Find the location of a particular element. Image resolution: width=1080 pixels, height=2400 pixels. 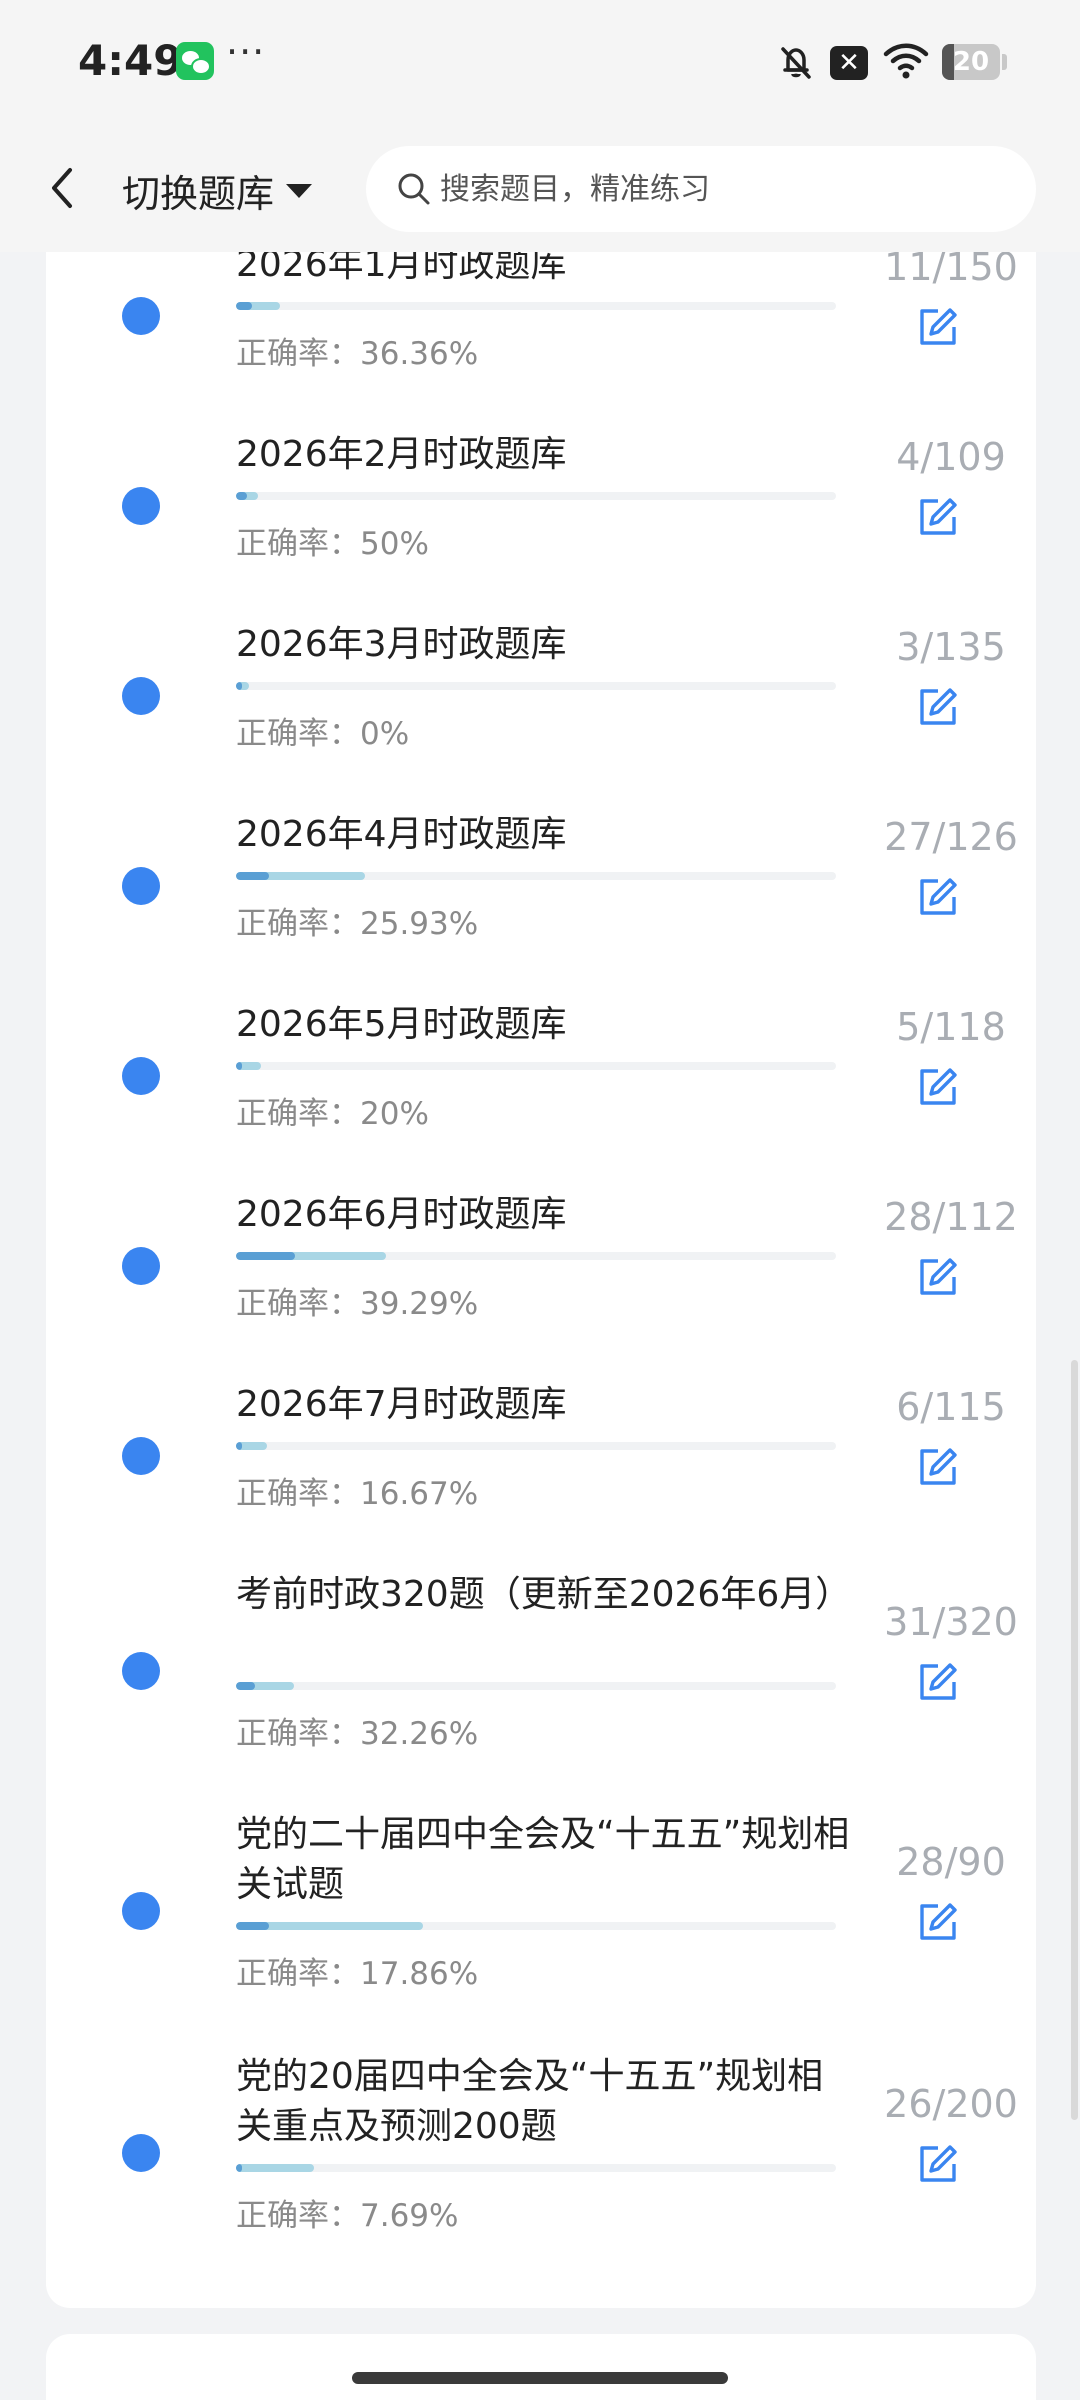

status-bar: 4:49 ··· ✕ 20 is located at coordinates (540, 63).